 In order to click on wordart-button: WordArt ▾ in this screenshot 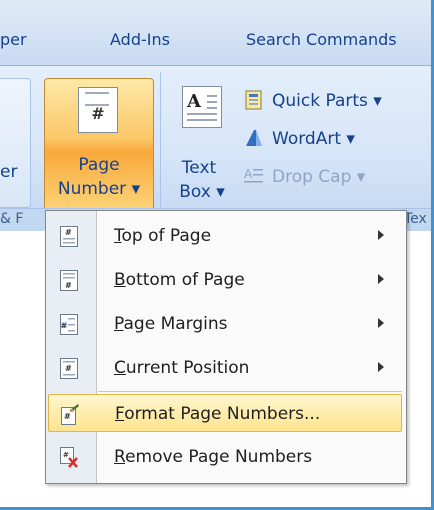, I will do `click(299, 138)`.